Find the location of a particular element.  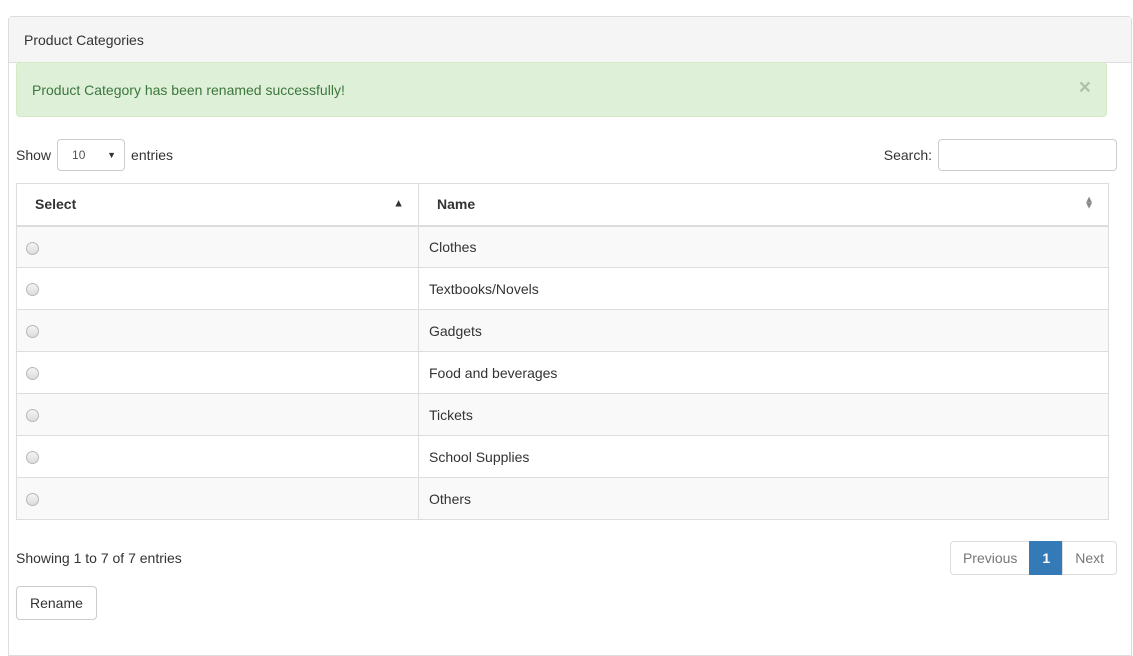

pagination: Previous 1 Next is located at coordinates (1033, 558).